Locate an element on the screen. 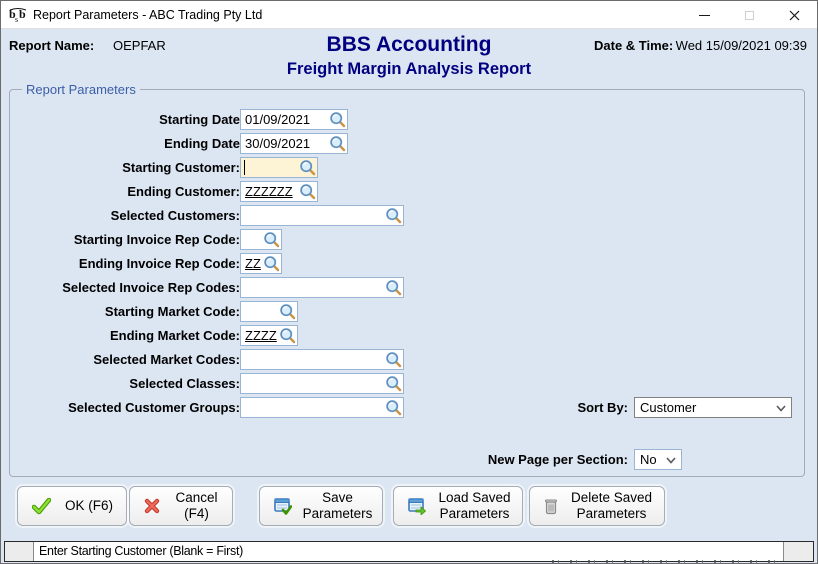 The width and height of the screenshot is (818, 564). cancel-button-label: Cancel (F4) is located at coordinates (196, 505).